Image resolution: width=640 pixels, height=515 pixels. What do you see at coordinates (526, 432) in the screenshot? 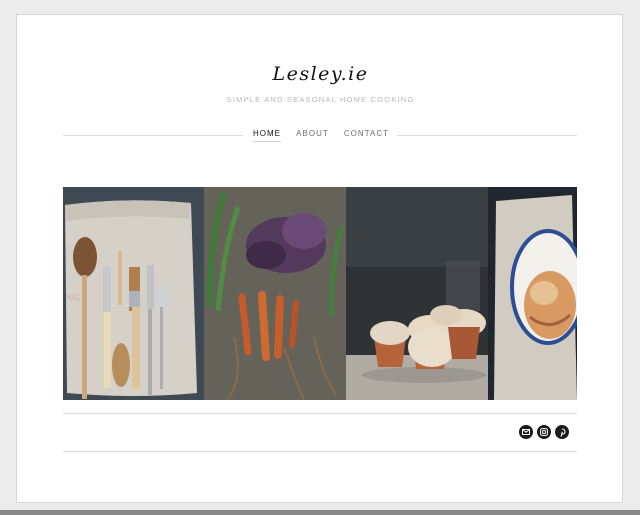
I see `email-icon` at bounding box center [526, 432].